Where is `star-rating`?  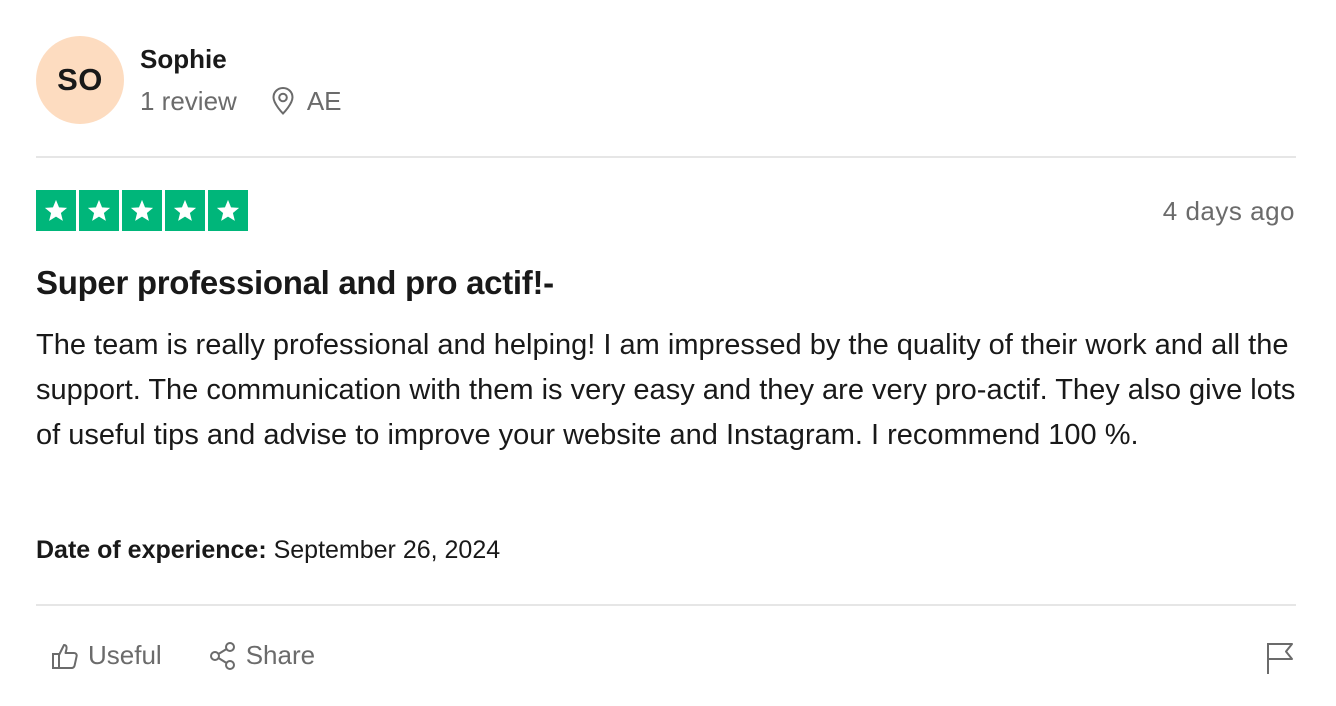
star-rating is located at coordinates (143, 210).